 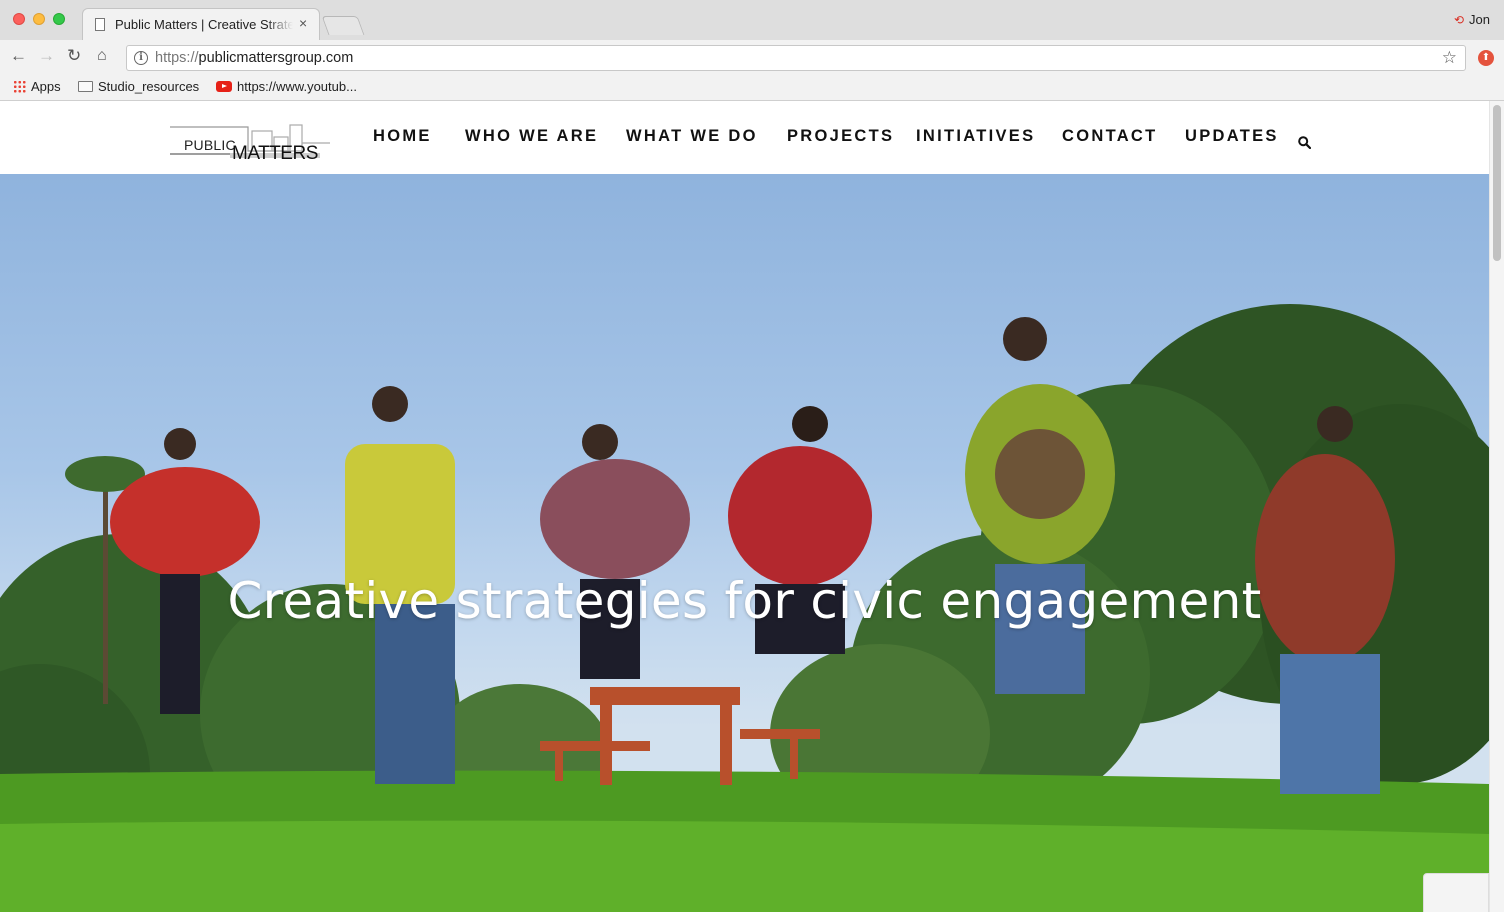 What do you see at coordinates (19, 86) in the screenshot?
I see `apps-grid-icon` at bounding box center [19, 86].